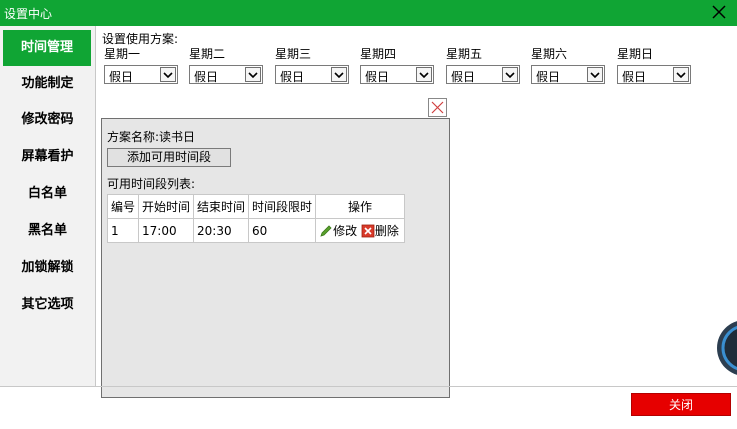 The width and height of the screenshot is (737, 429). I want to click on day-label-mon: 星期一, so click(122, 54).